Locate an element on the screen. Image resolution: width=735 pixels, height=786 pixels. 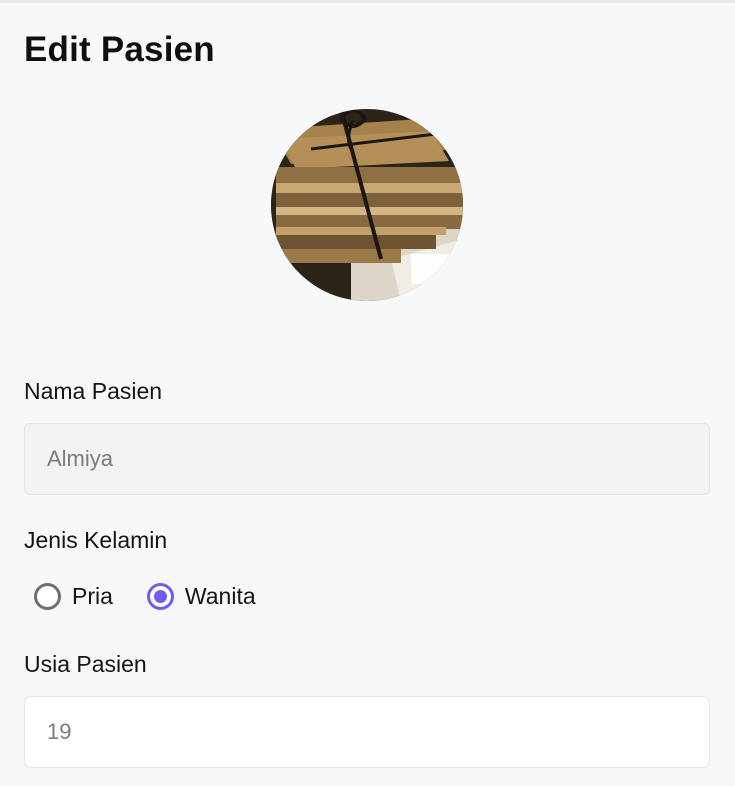
patient-age-label: Usia Pasien is located at coordinates (85, 664).